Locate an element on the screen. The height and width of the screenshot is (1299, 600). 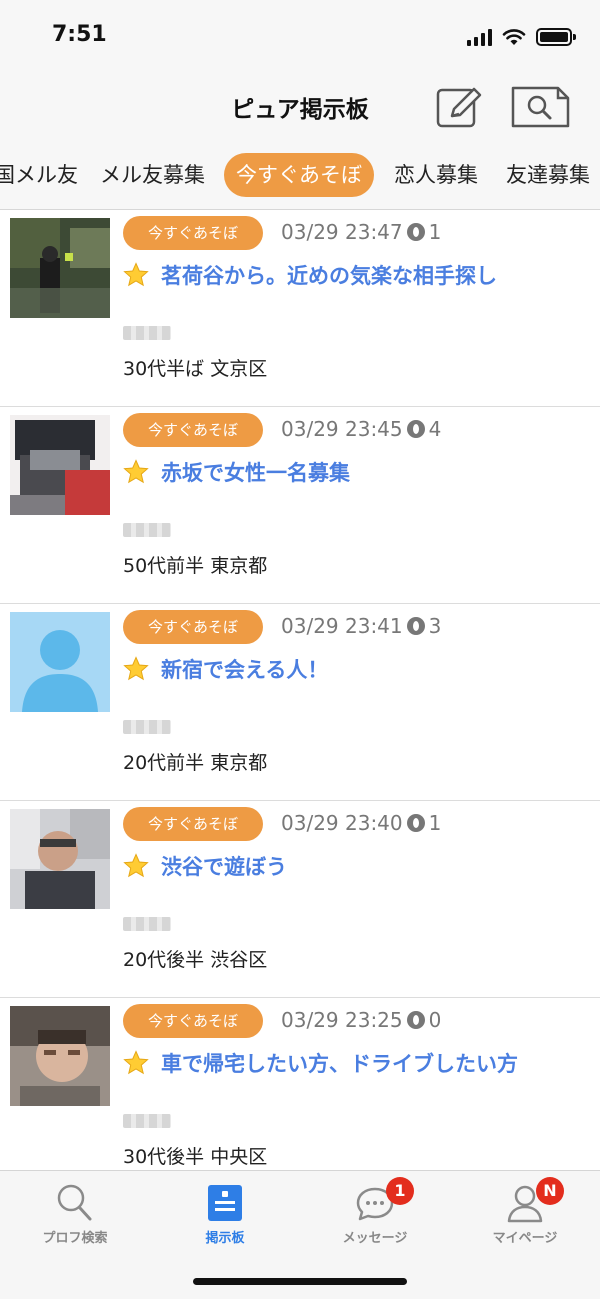
poster-info: 30代後半 中央区 is located at coordinates (195, 1157).